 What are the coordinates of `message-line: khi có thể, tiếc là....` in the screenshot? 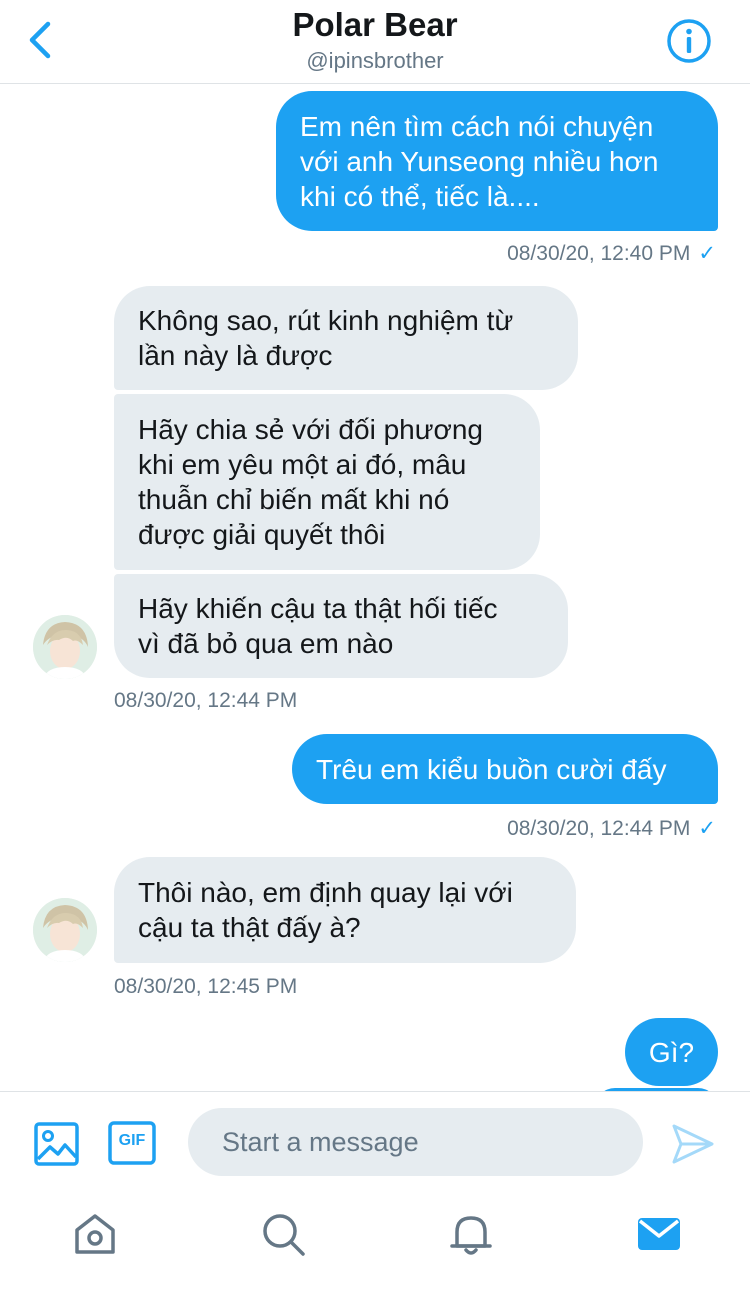 It's located at (420, 196).